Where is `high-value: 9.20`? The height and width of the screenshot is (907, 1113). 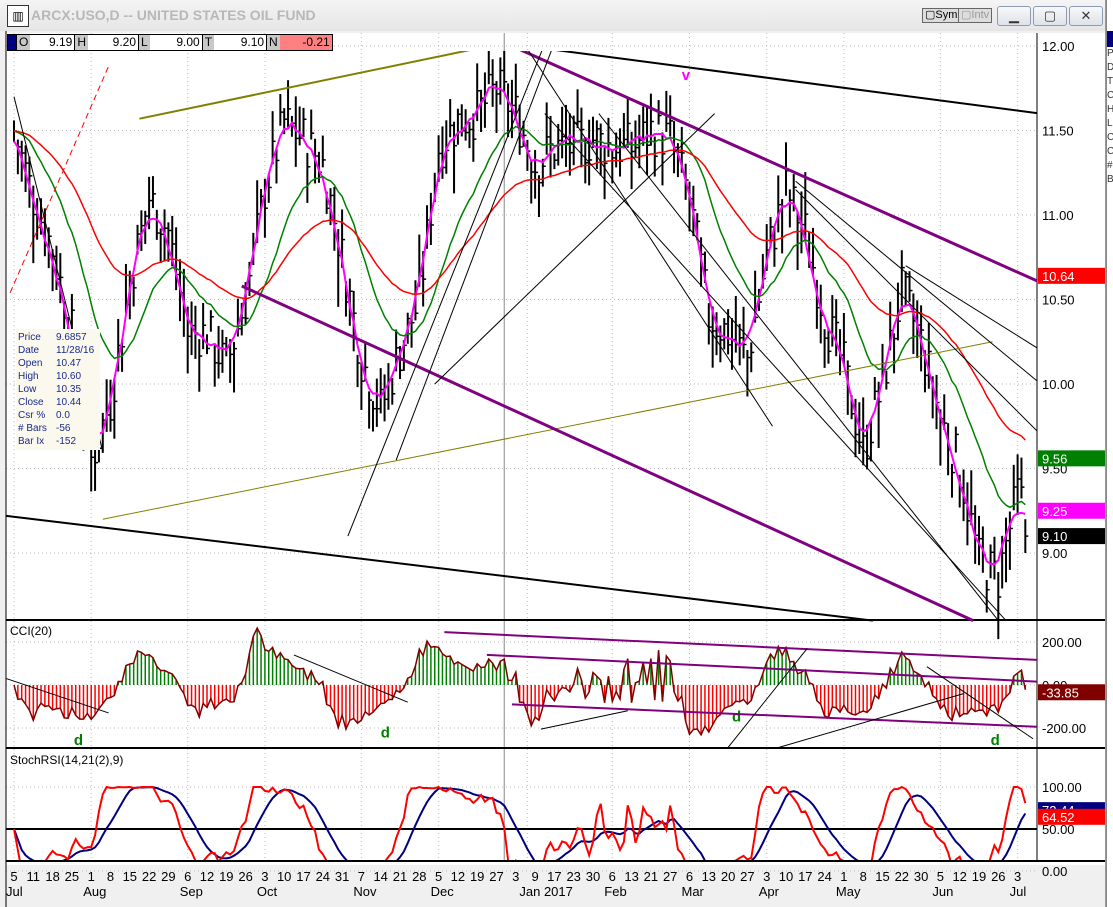 high-value: 9.20 is located at coordinates (124, 42).